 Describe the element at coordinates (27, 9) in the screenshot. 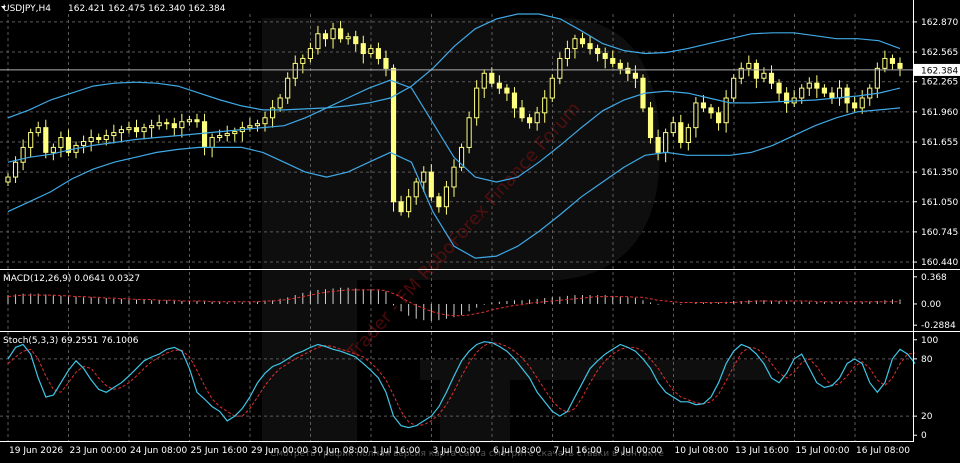

I see `price-chart-title: USDJPY,H4` at that location.